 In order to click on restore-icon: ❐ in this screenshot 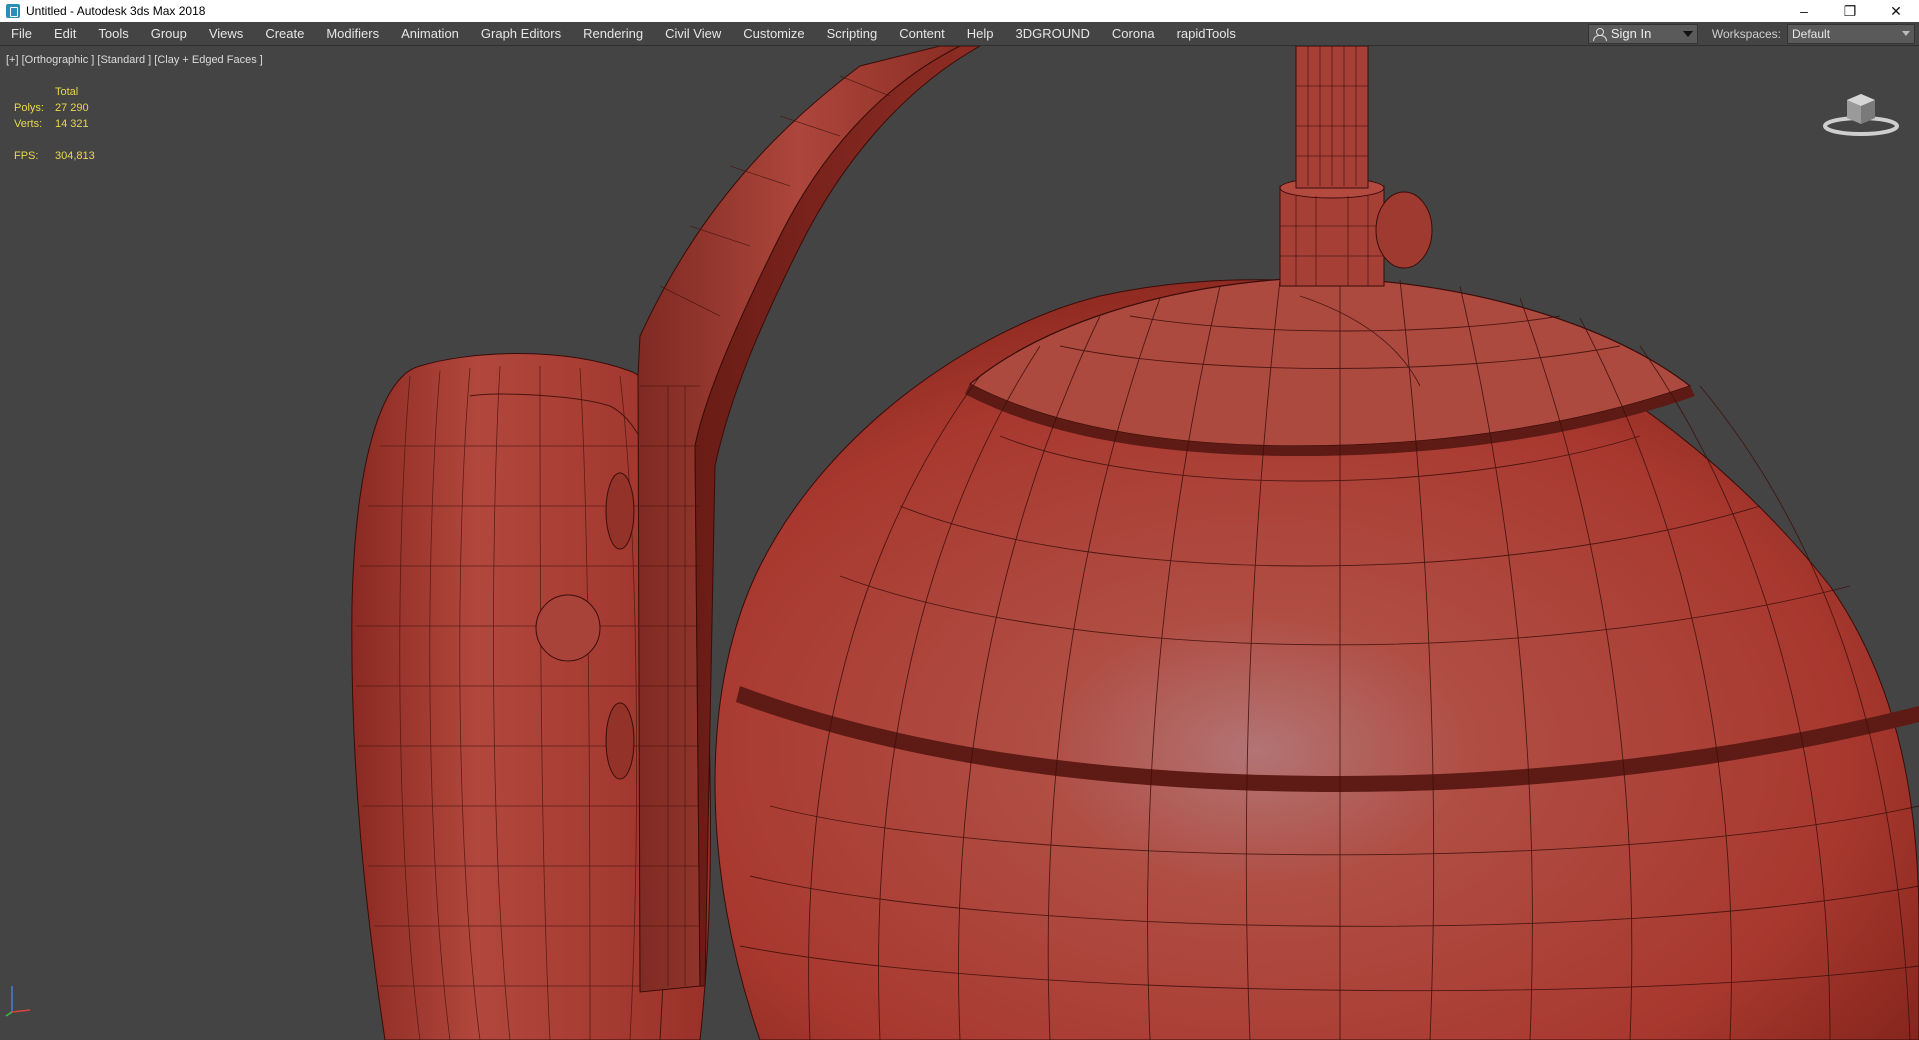, I will do `click(1850, 10)`.